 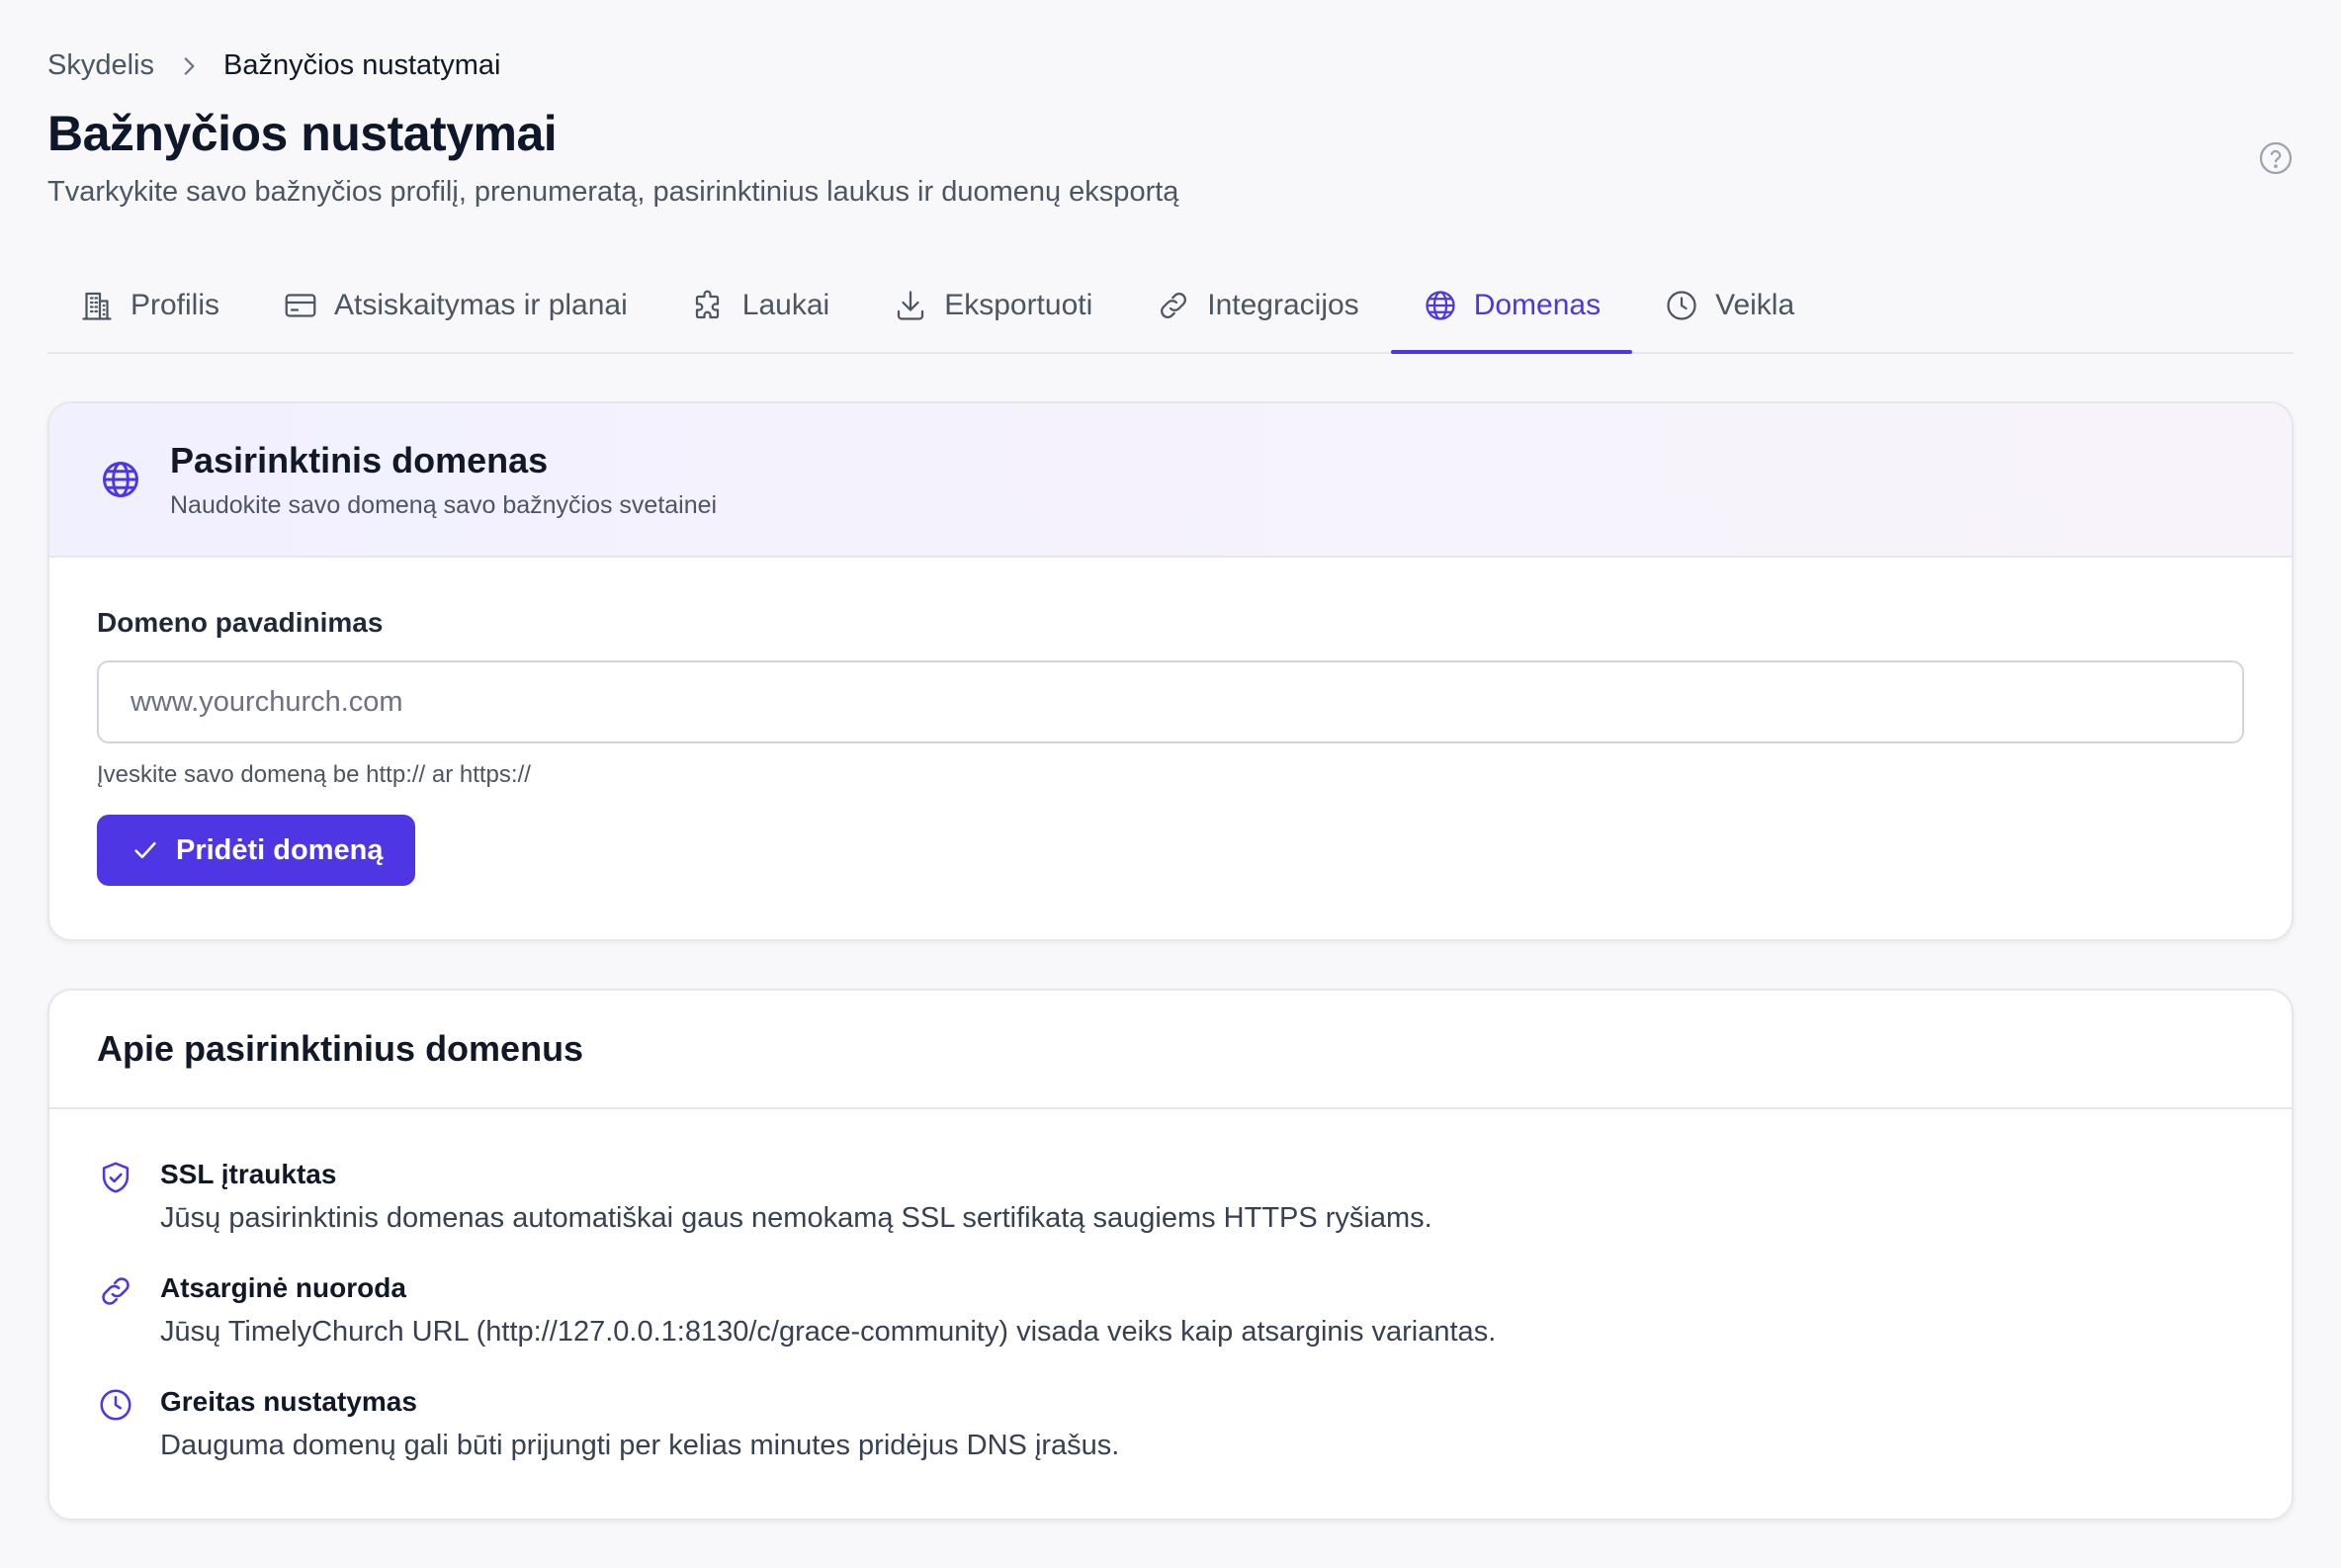 I want to click on tab-integrations: Integracijos, so click(x=1257, y=305).